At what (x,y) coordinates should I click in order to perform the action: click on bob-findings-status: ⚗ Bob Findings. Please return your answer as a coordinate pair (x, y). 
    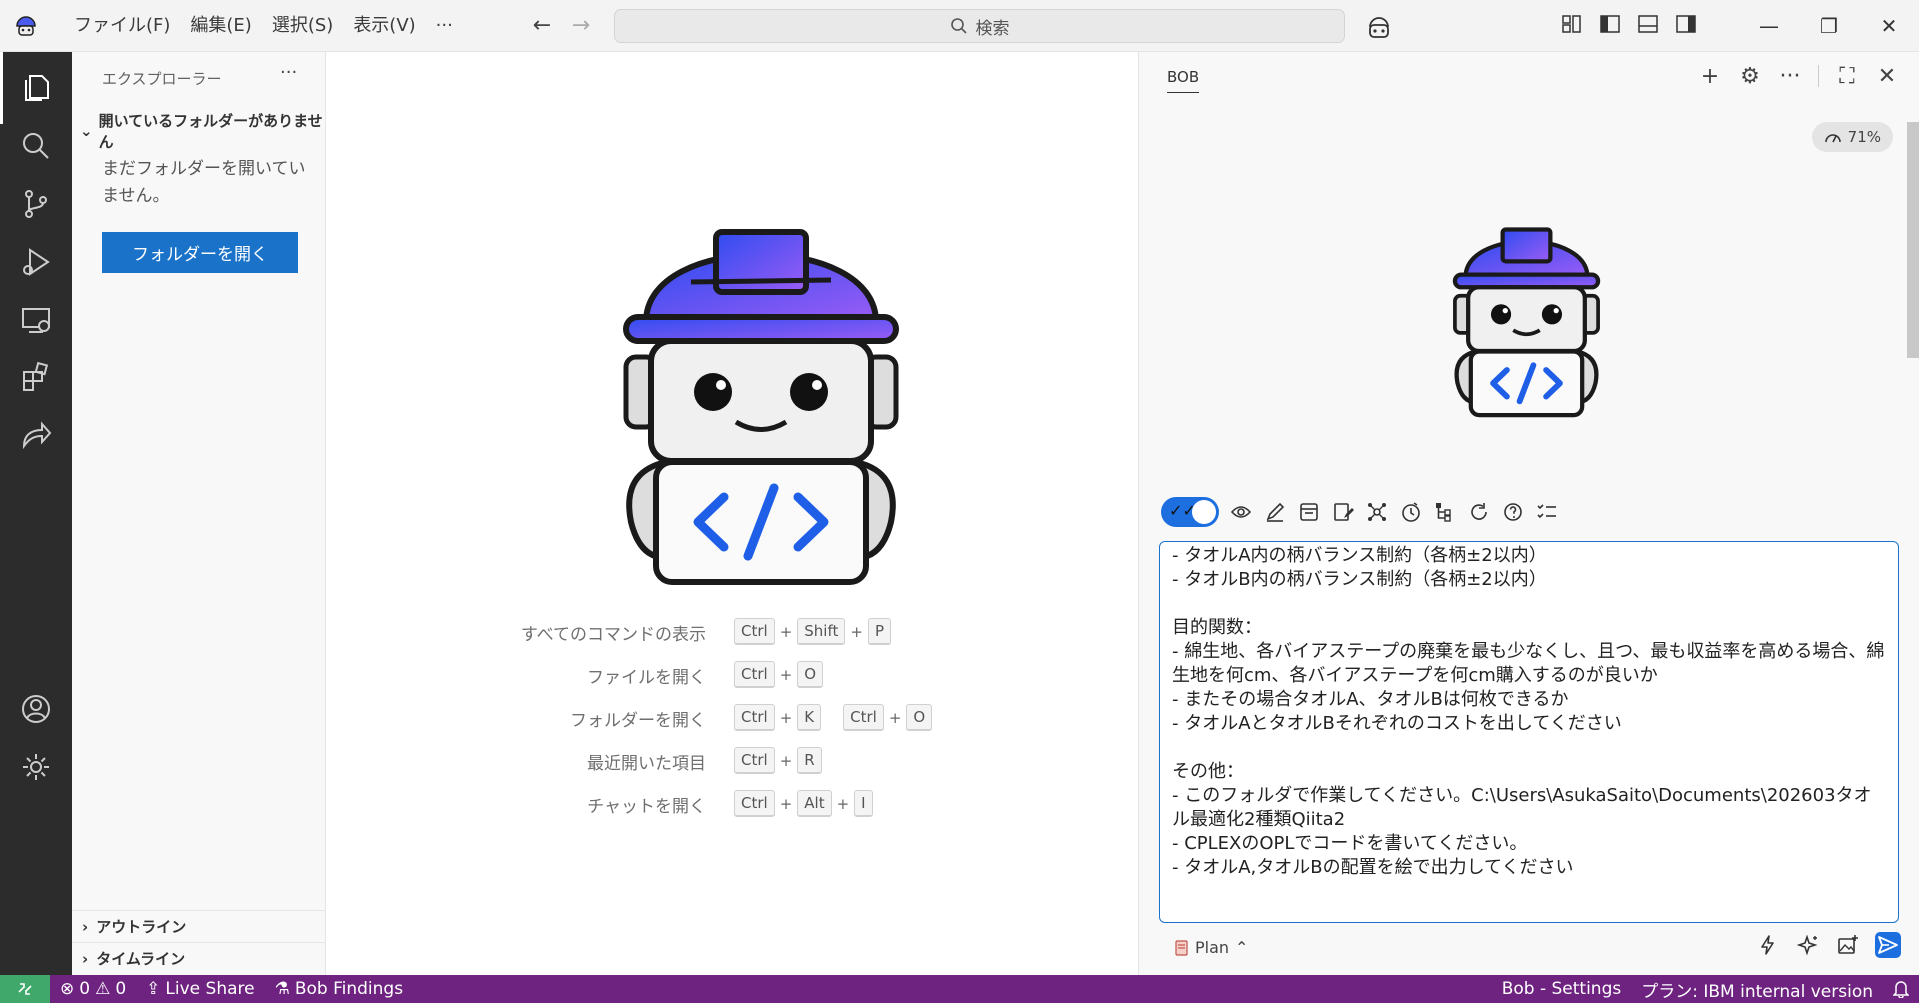
    Looking at the image, I should click on (339, 989).